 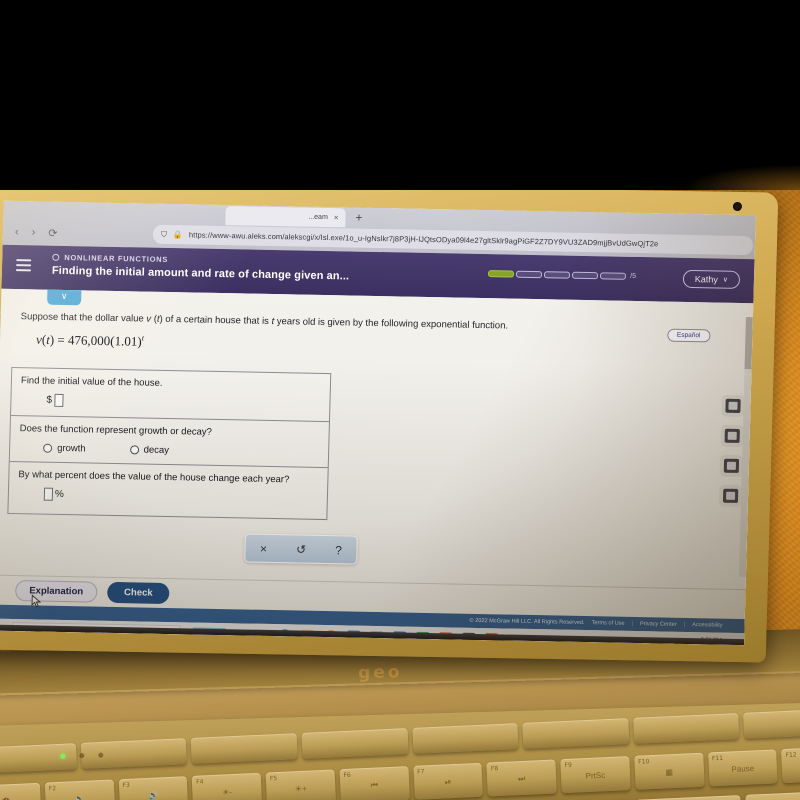 I want to click on privacy-link: Privacy Center, so click(x=658, y=624).